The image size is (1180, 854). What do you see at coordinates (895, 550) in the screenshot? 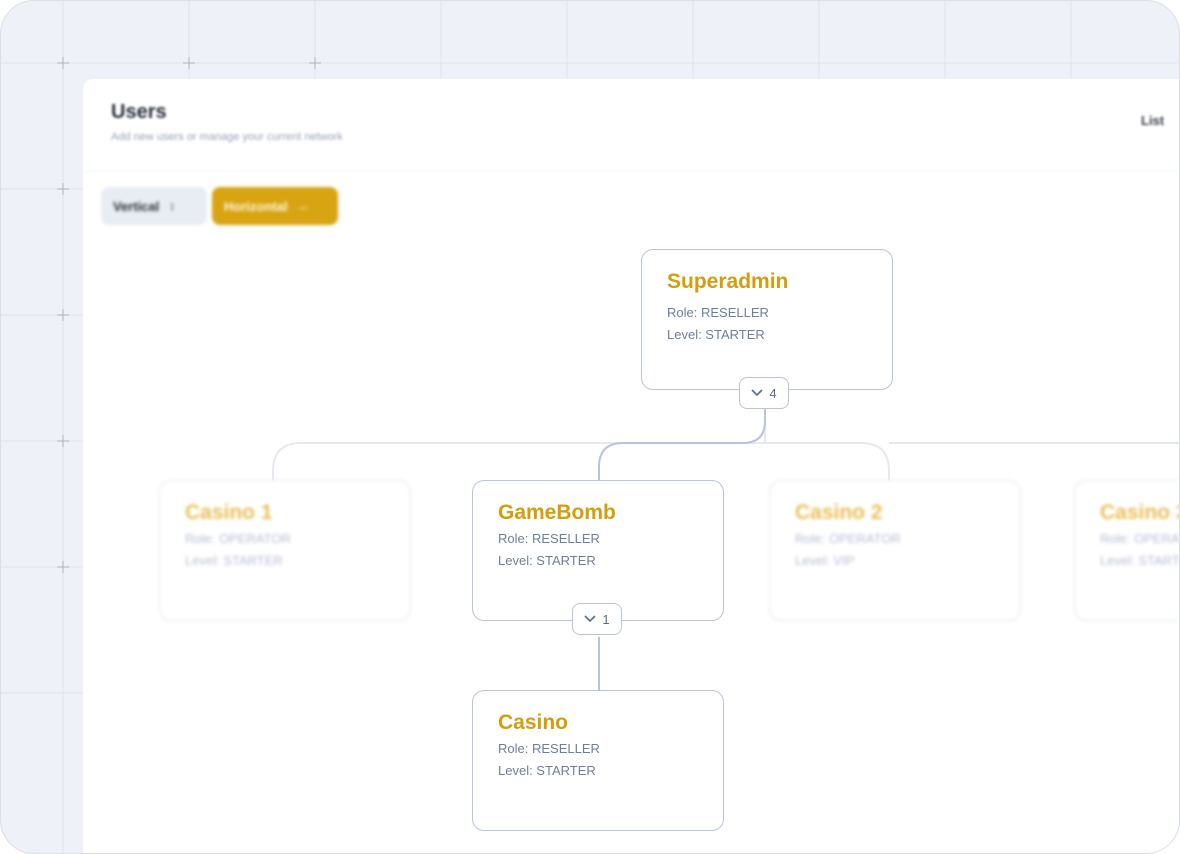
I see `user-node-casino-2: Casino 2 Role: OPERATOR Level: VIP` at bounding box center [895, 550].